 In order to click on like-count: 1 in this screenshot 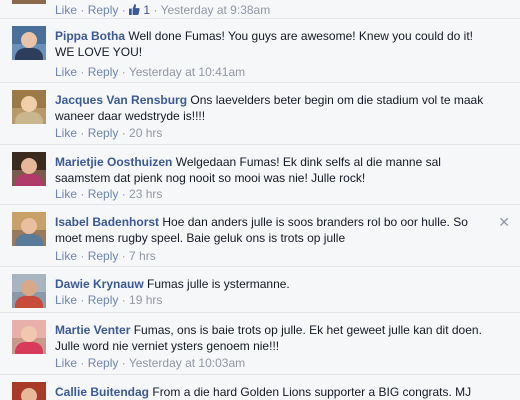, I will do `click(147, 10)`.